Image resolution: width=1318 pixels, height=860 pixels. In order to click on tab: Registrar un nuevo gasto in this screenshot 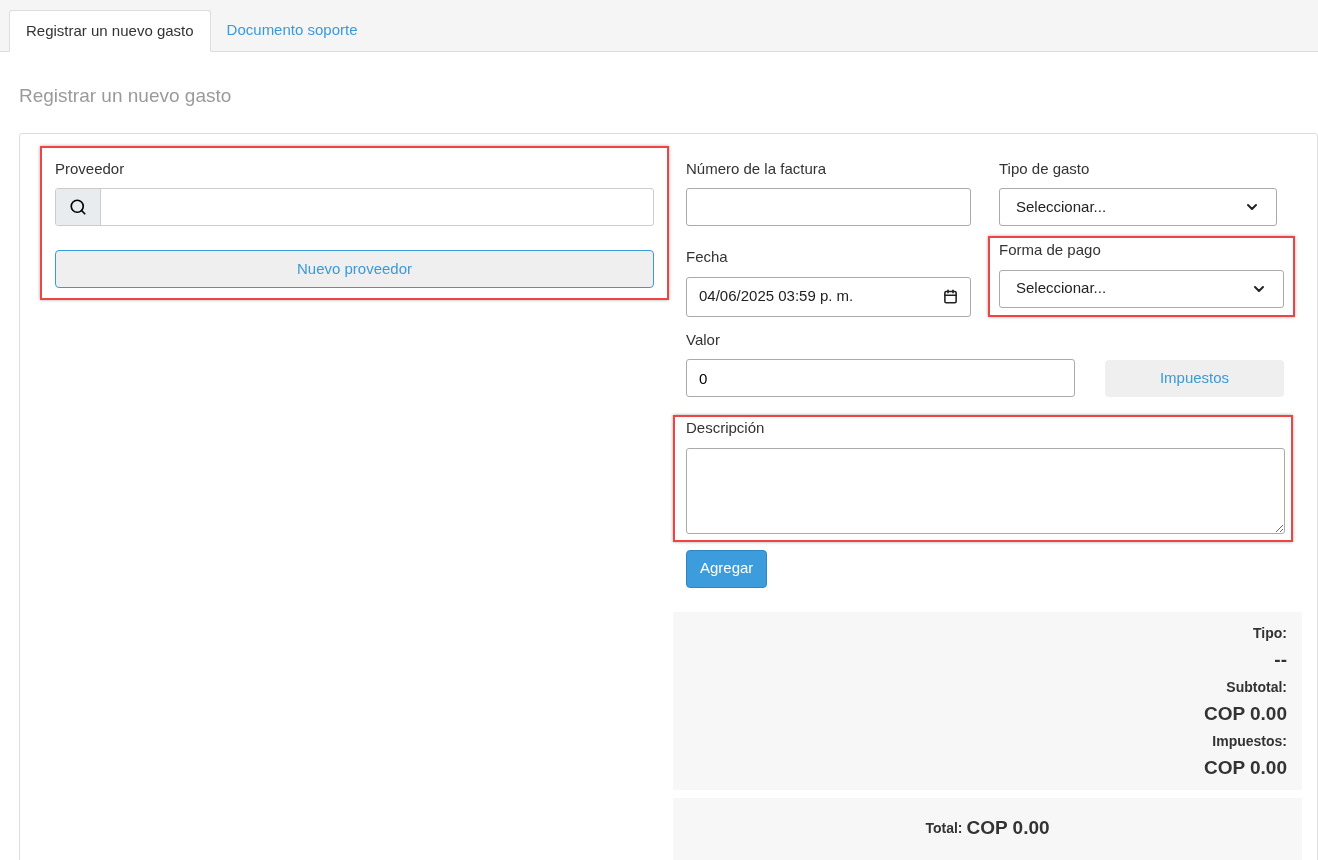, I will do `click(110, 31)`.